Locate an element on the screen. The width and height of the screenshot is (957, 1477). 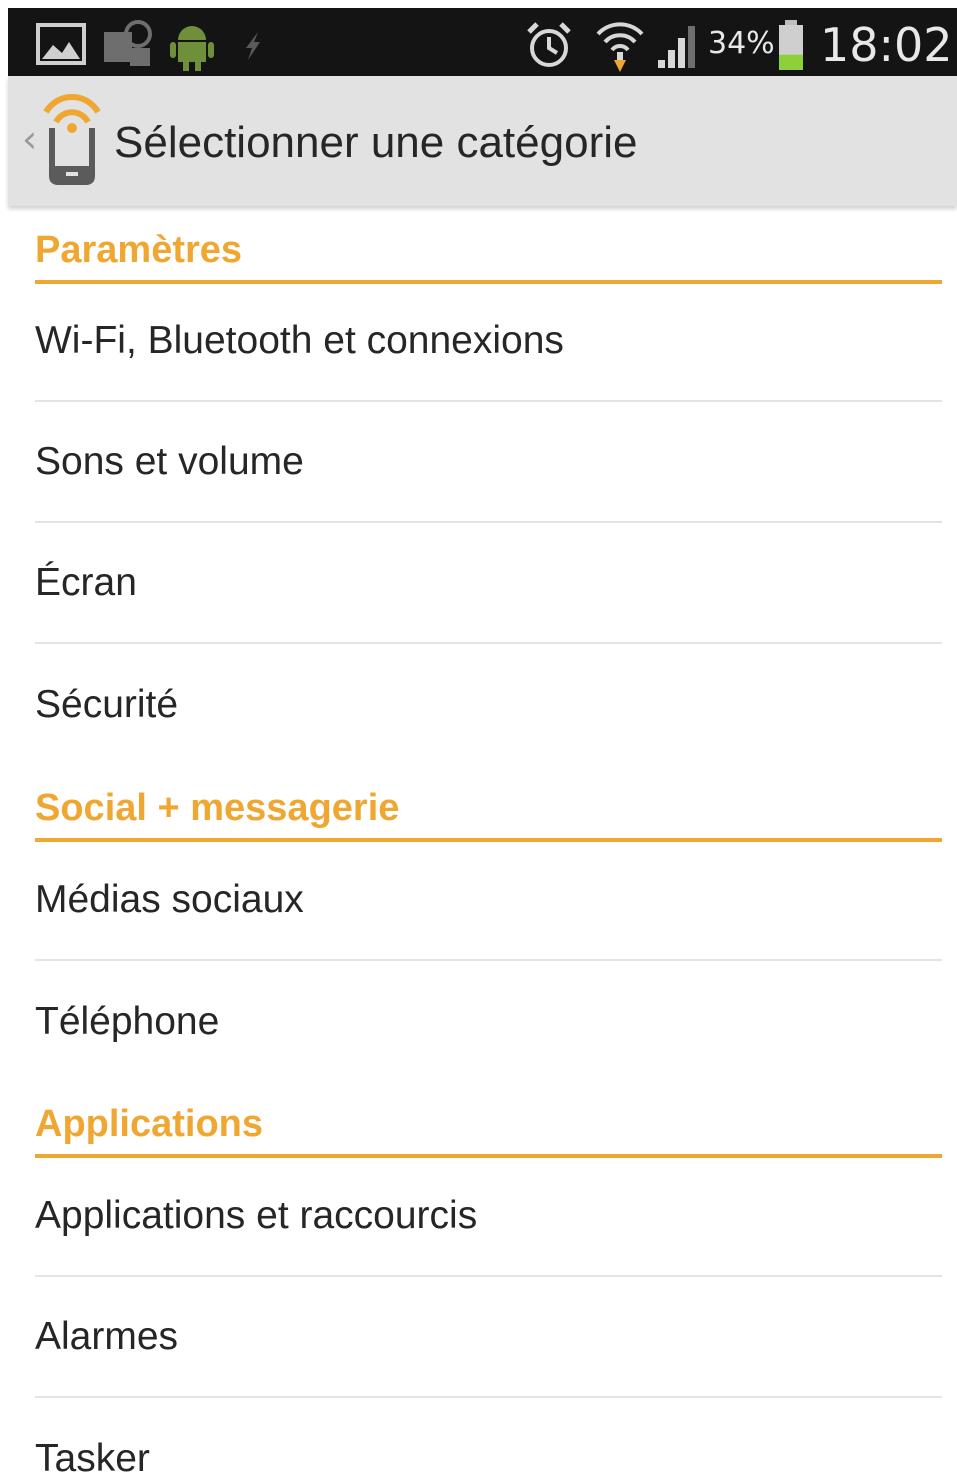
list-item-sons-volume: Sons et volume is located at coordinates (488, 462).